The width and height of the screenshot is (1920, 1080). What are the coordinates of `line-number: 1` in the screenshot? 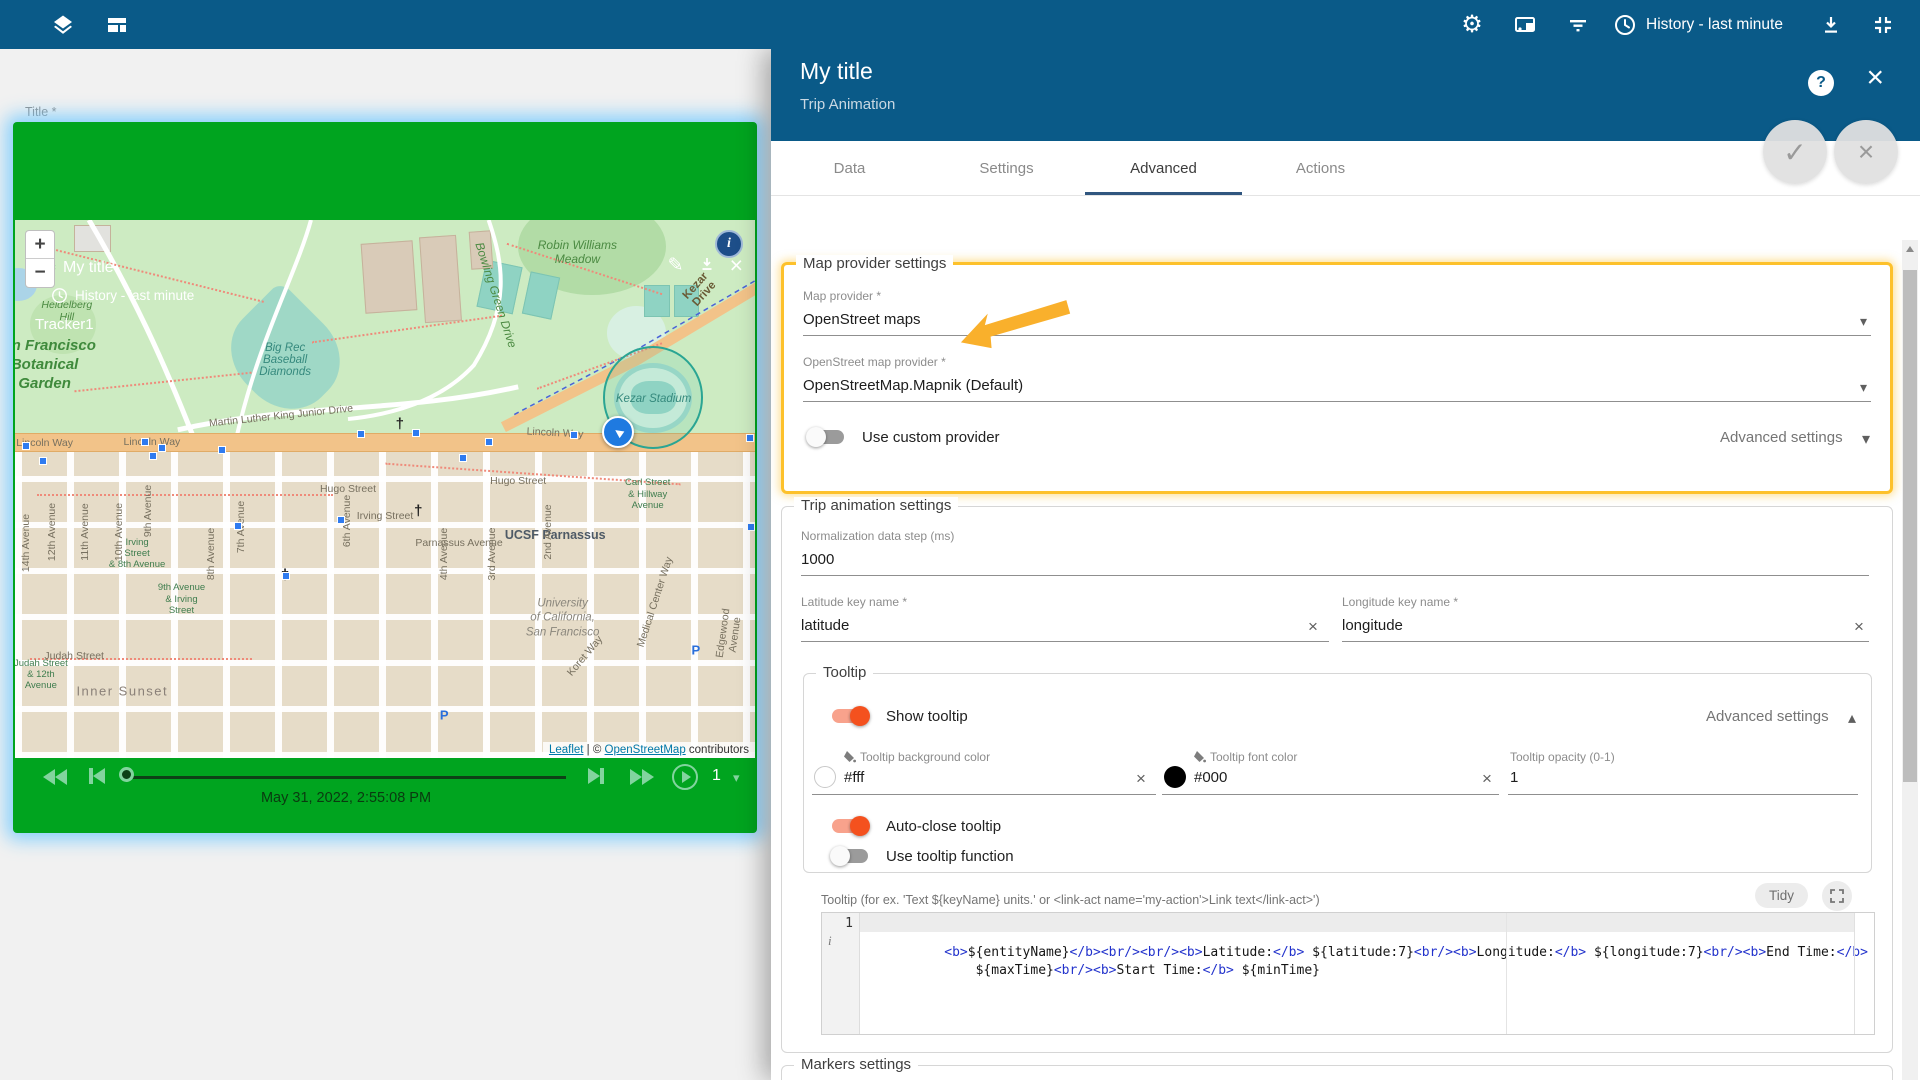 It's located at (849, 923).